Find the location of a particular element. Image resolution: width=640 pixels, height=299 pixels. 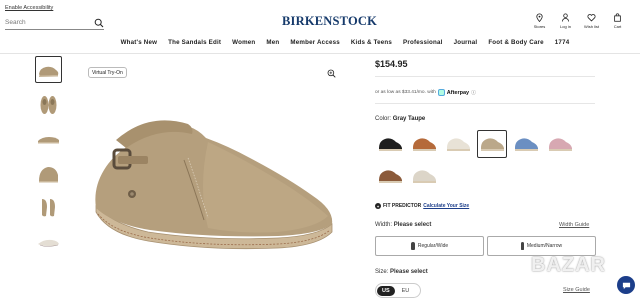

heart-icon is located at coordinates (591, 18).